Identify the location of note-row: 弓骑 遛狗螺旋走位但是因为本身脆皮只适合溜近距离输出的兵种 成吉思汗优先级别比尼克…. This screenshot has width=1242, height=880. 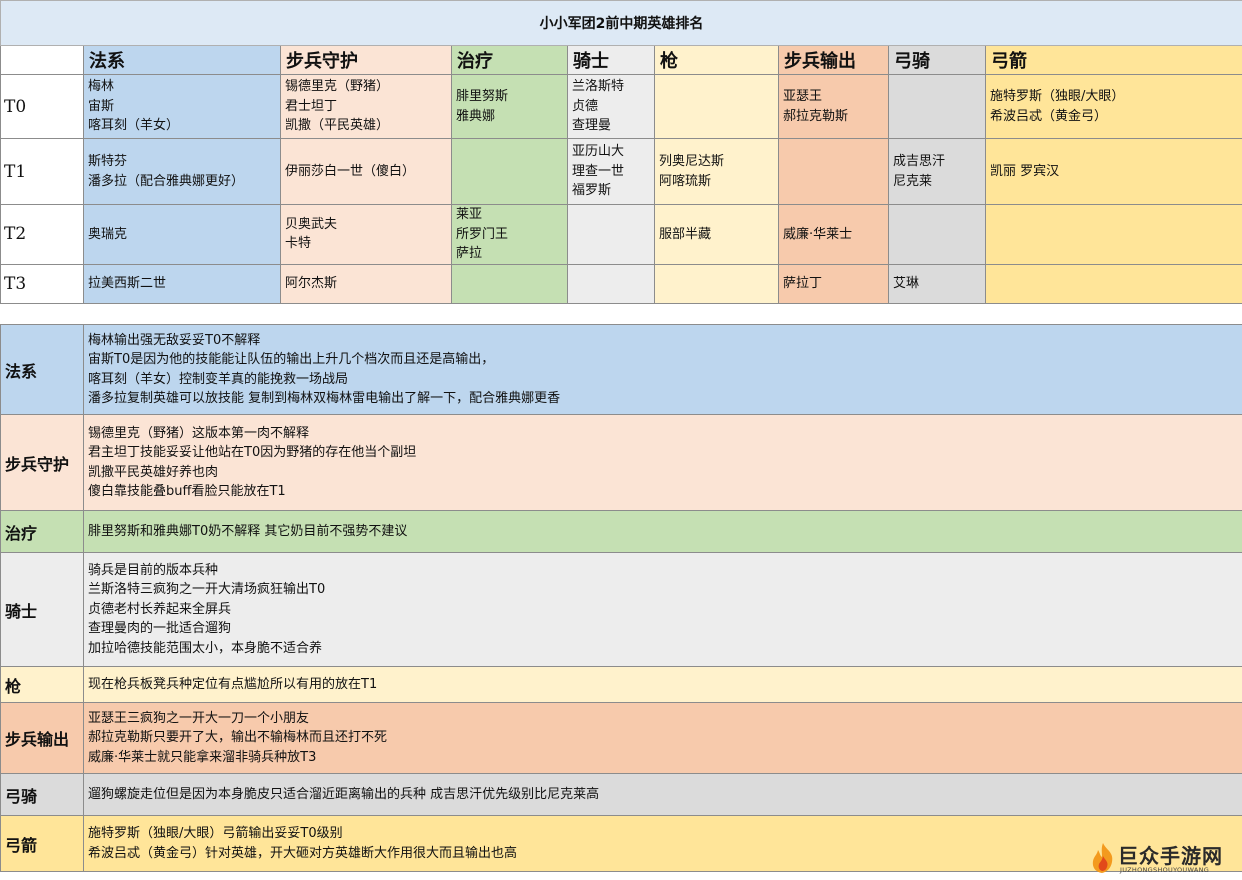
(621, 794).